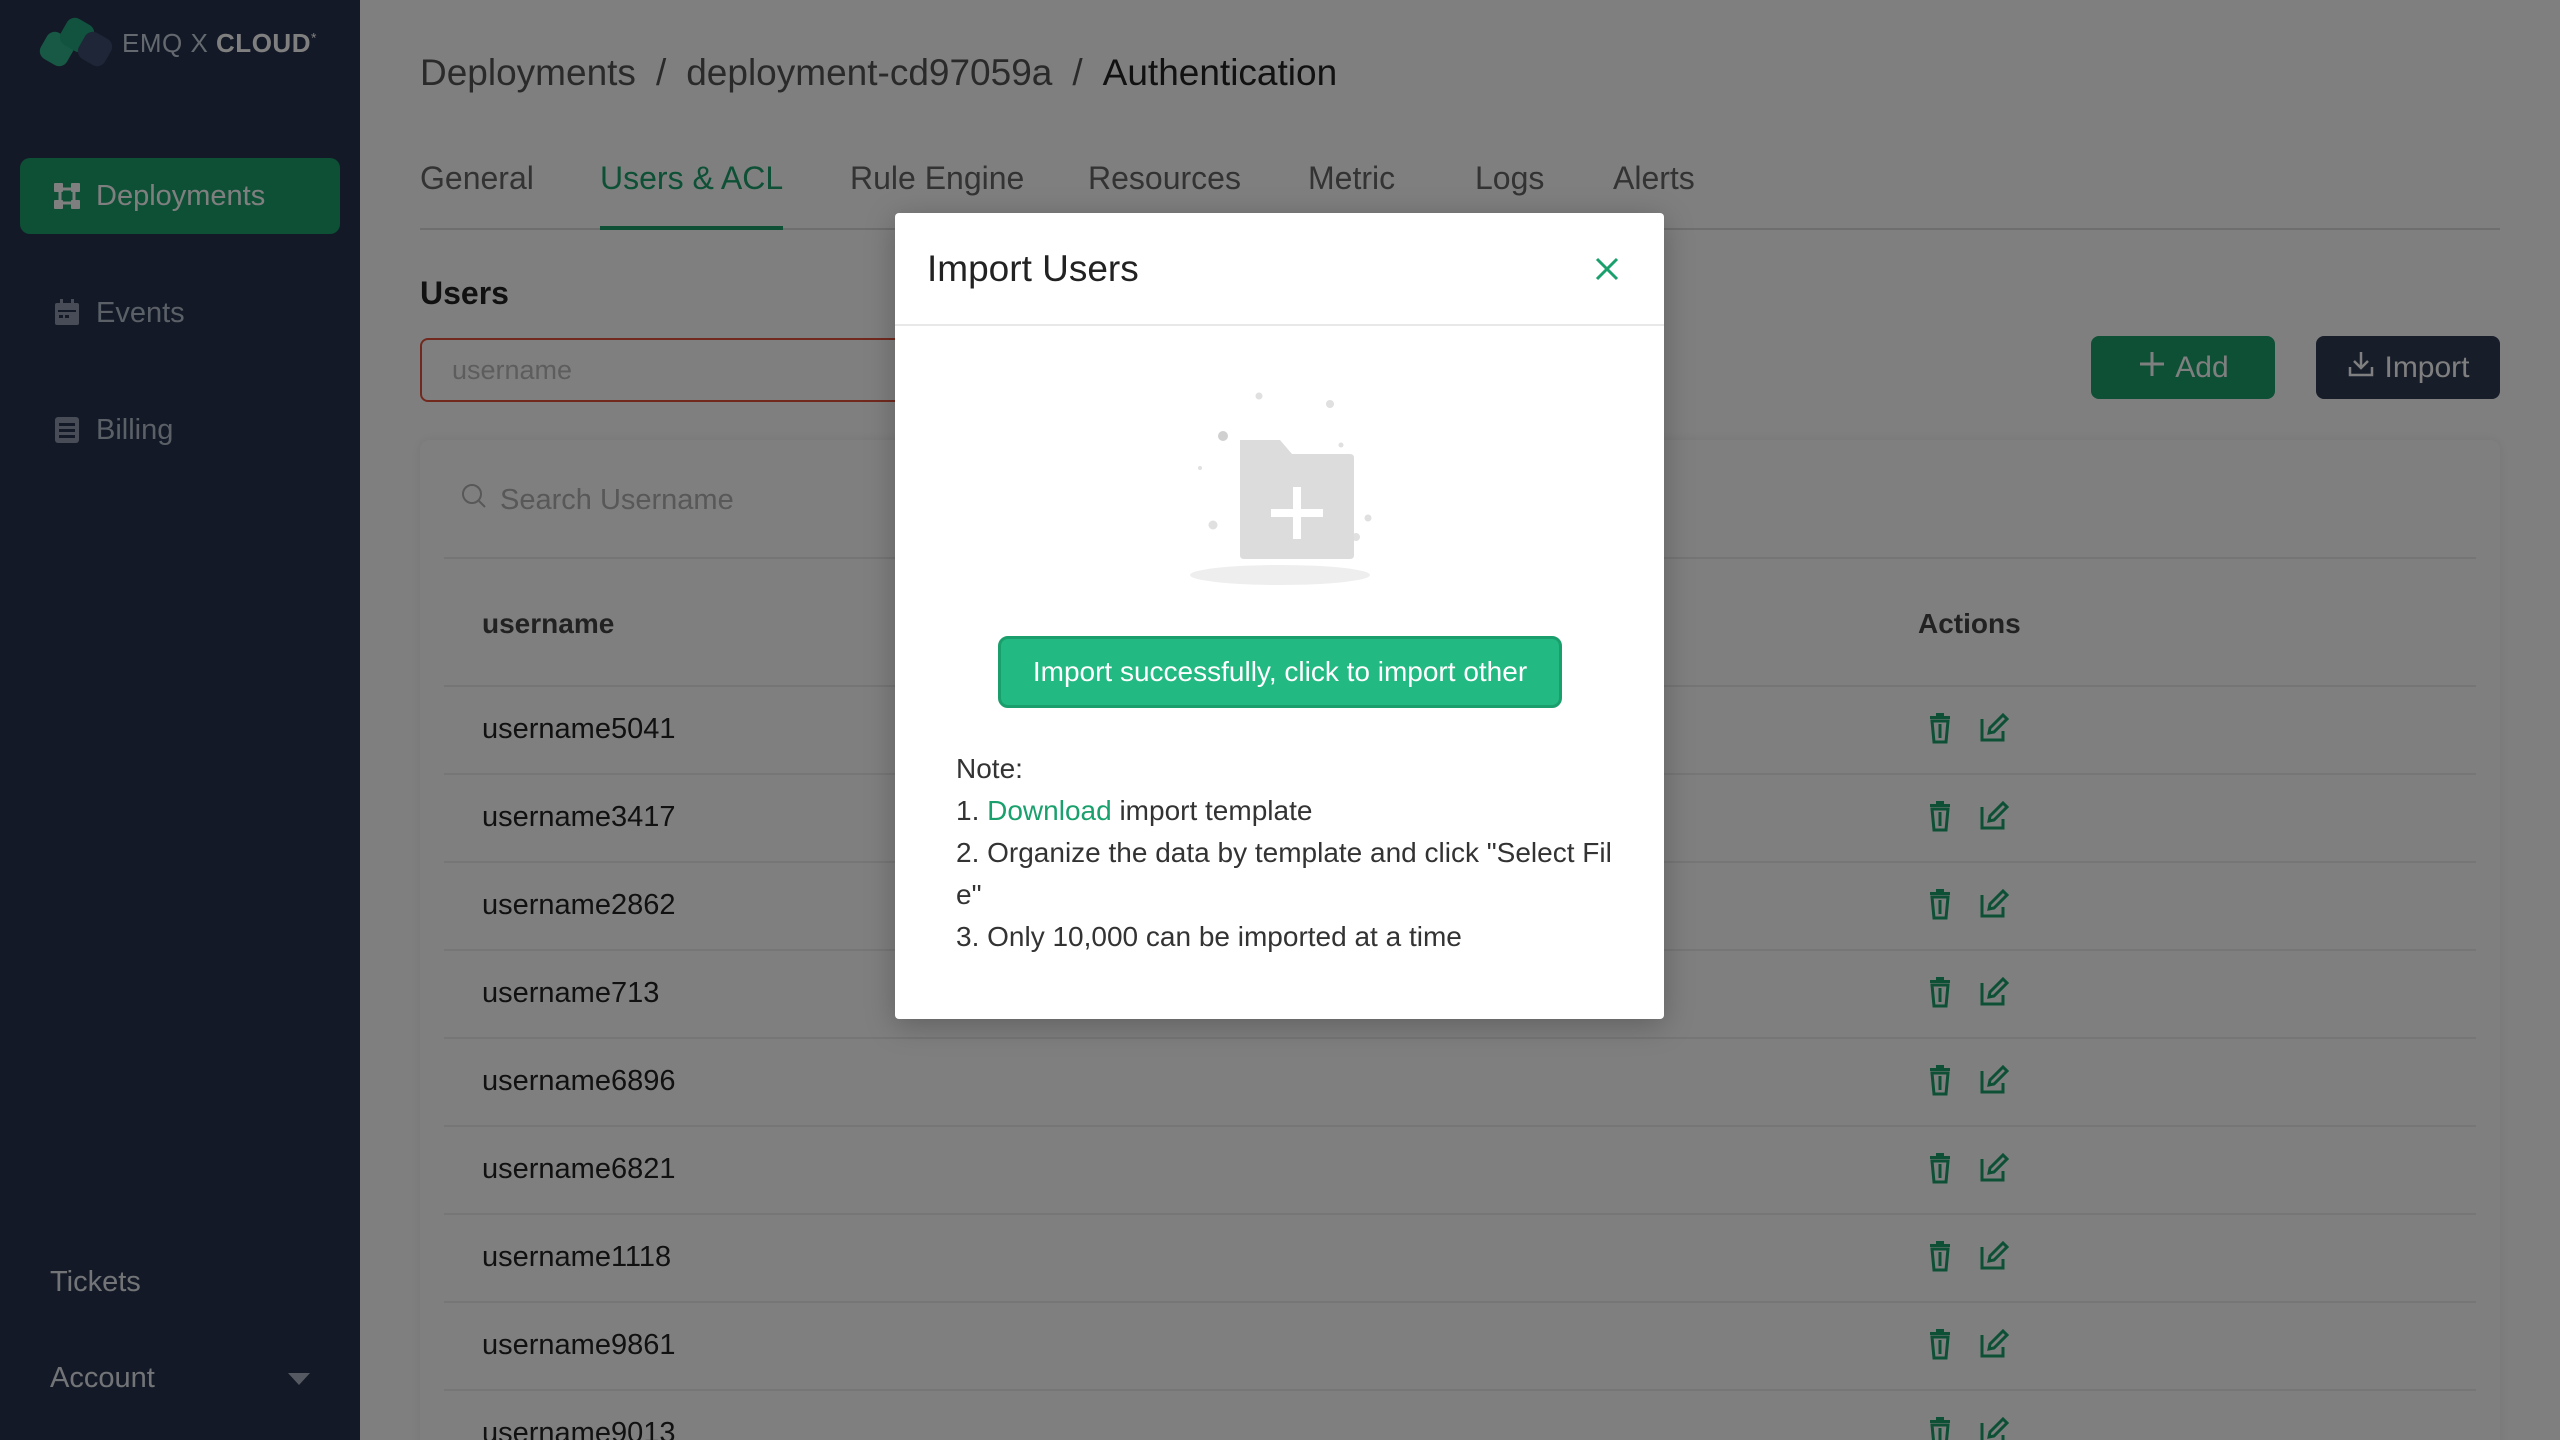 The height and width of the screenshot is (1440, 2560). I want to click on dialog-header: Import Users, so click(1279, 269).